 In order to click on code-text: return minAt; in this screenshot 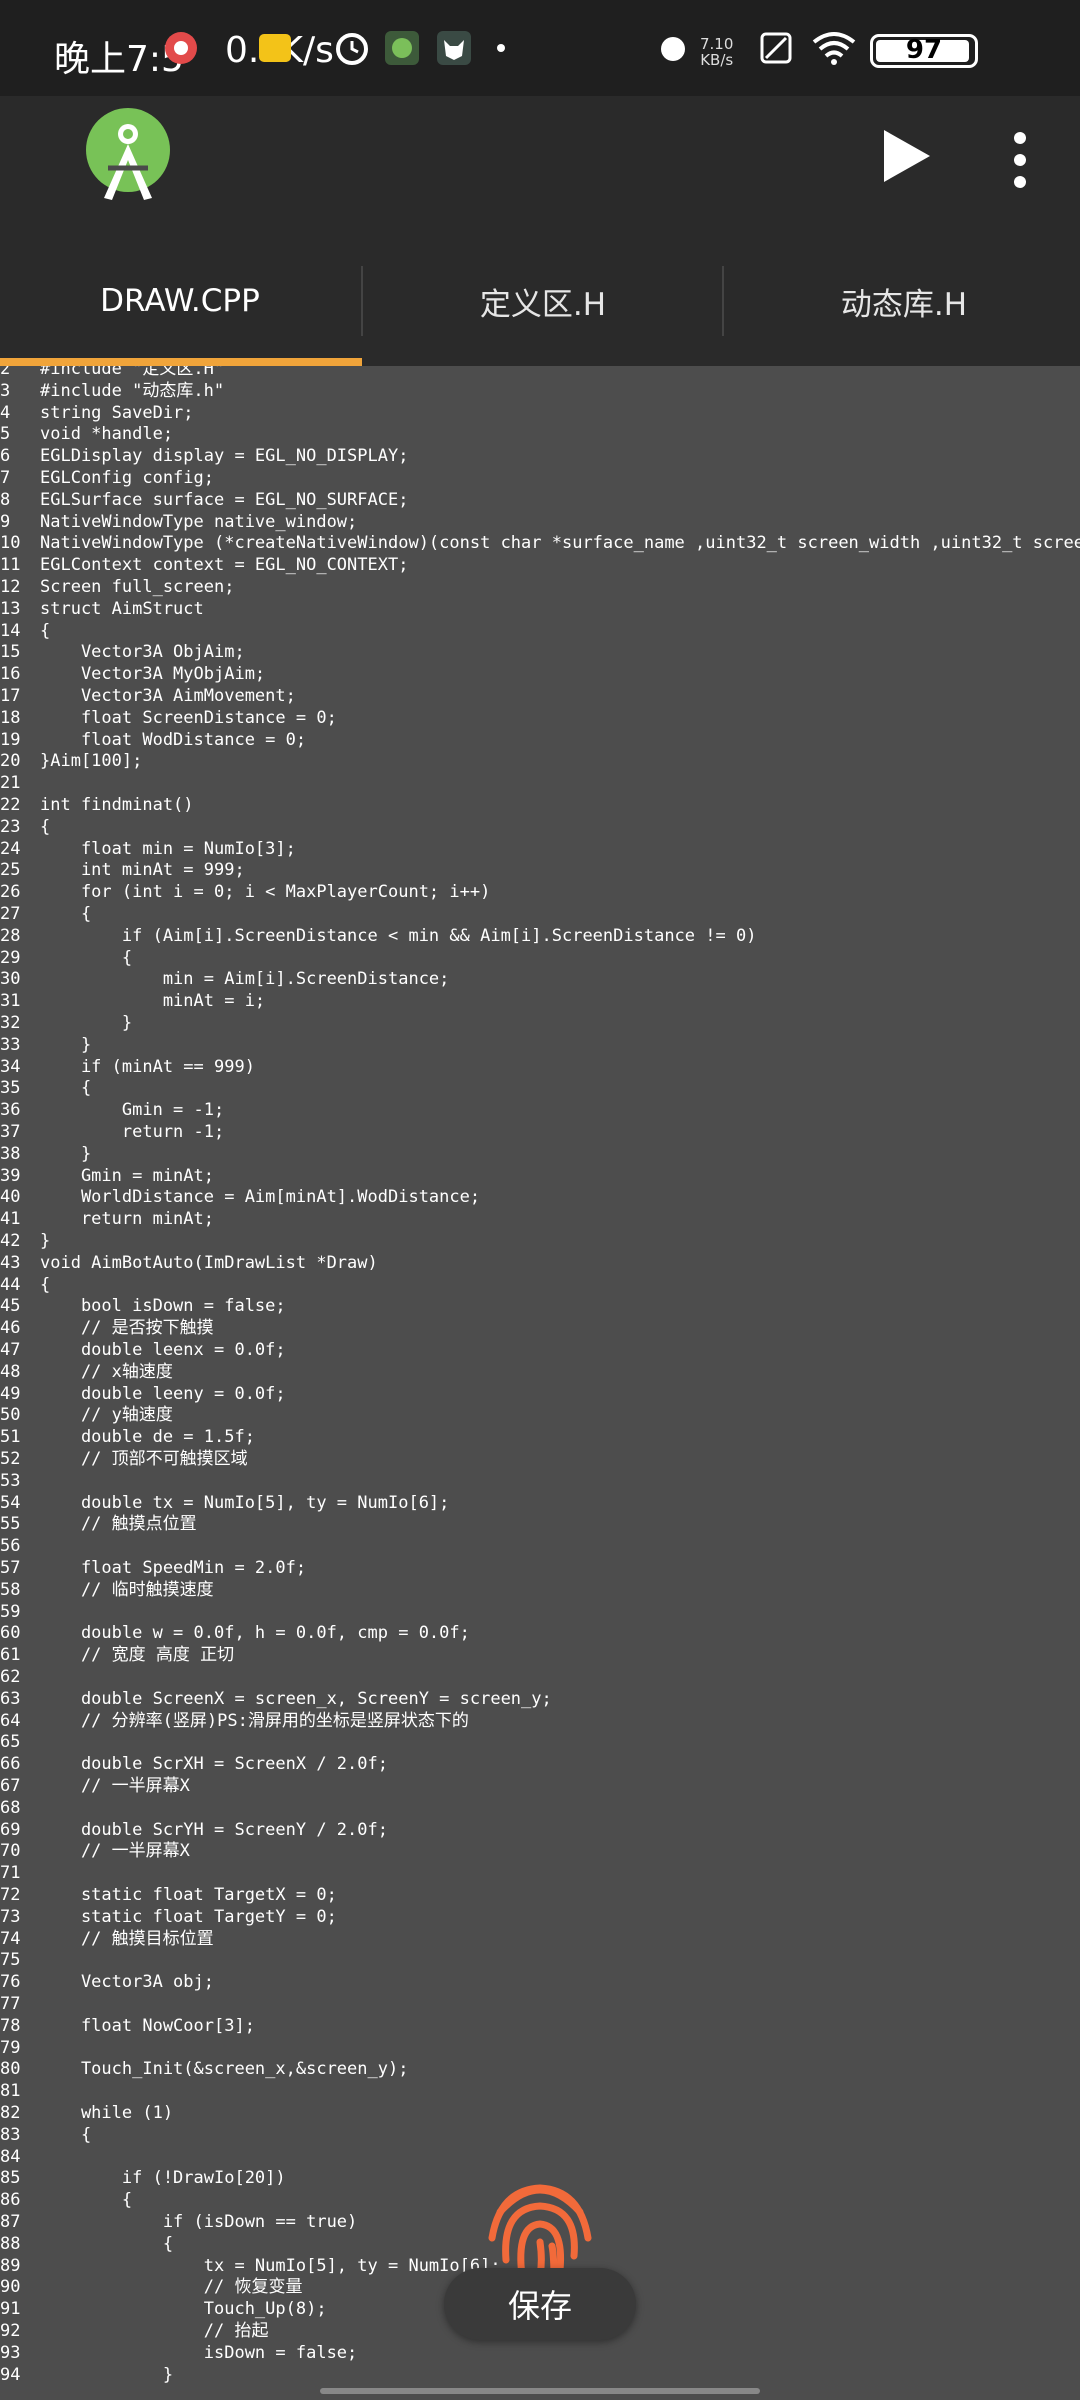, I will do `click(127, 1219)`.